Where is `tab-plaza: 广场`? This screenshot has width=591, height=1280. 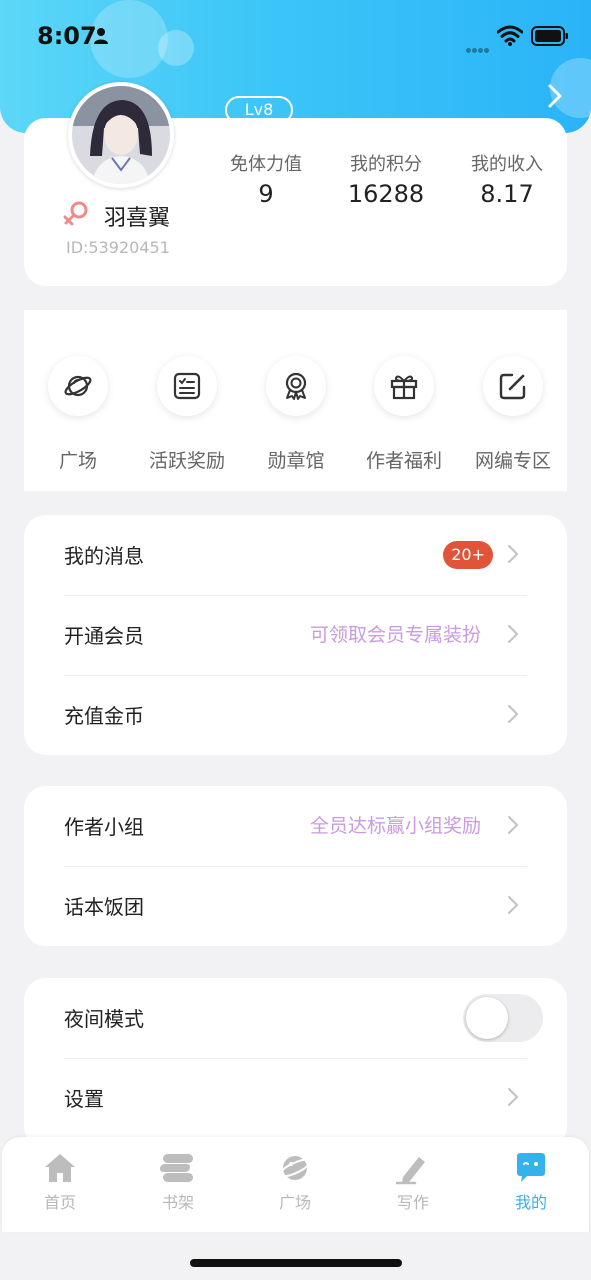
tab-plaza: 广场 is located at coordinates (295, 1182).